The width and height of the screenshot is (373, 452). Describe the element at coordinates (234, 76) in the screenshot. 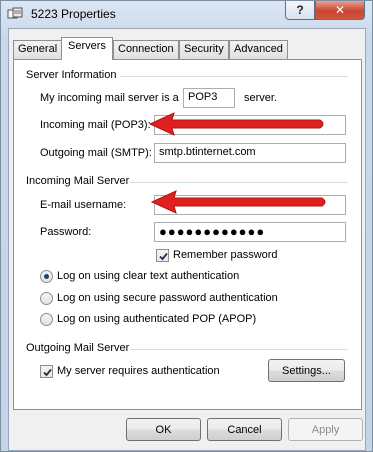

I see `server-info-divider` at that location.